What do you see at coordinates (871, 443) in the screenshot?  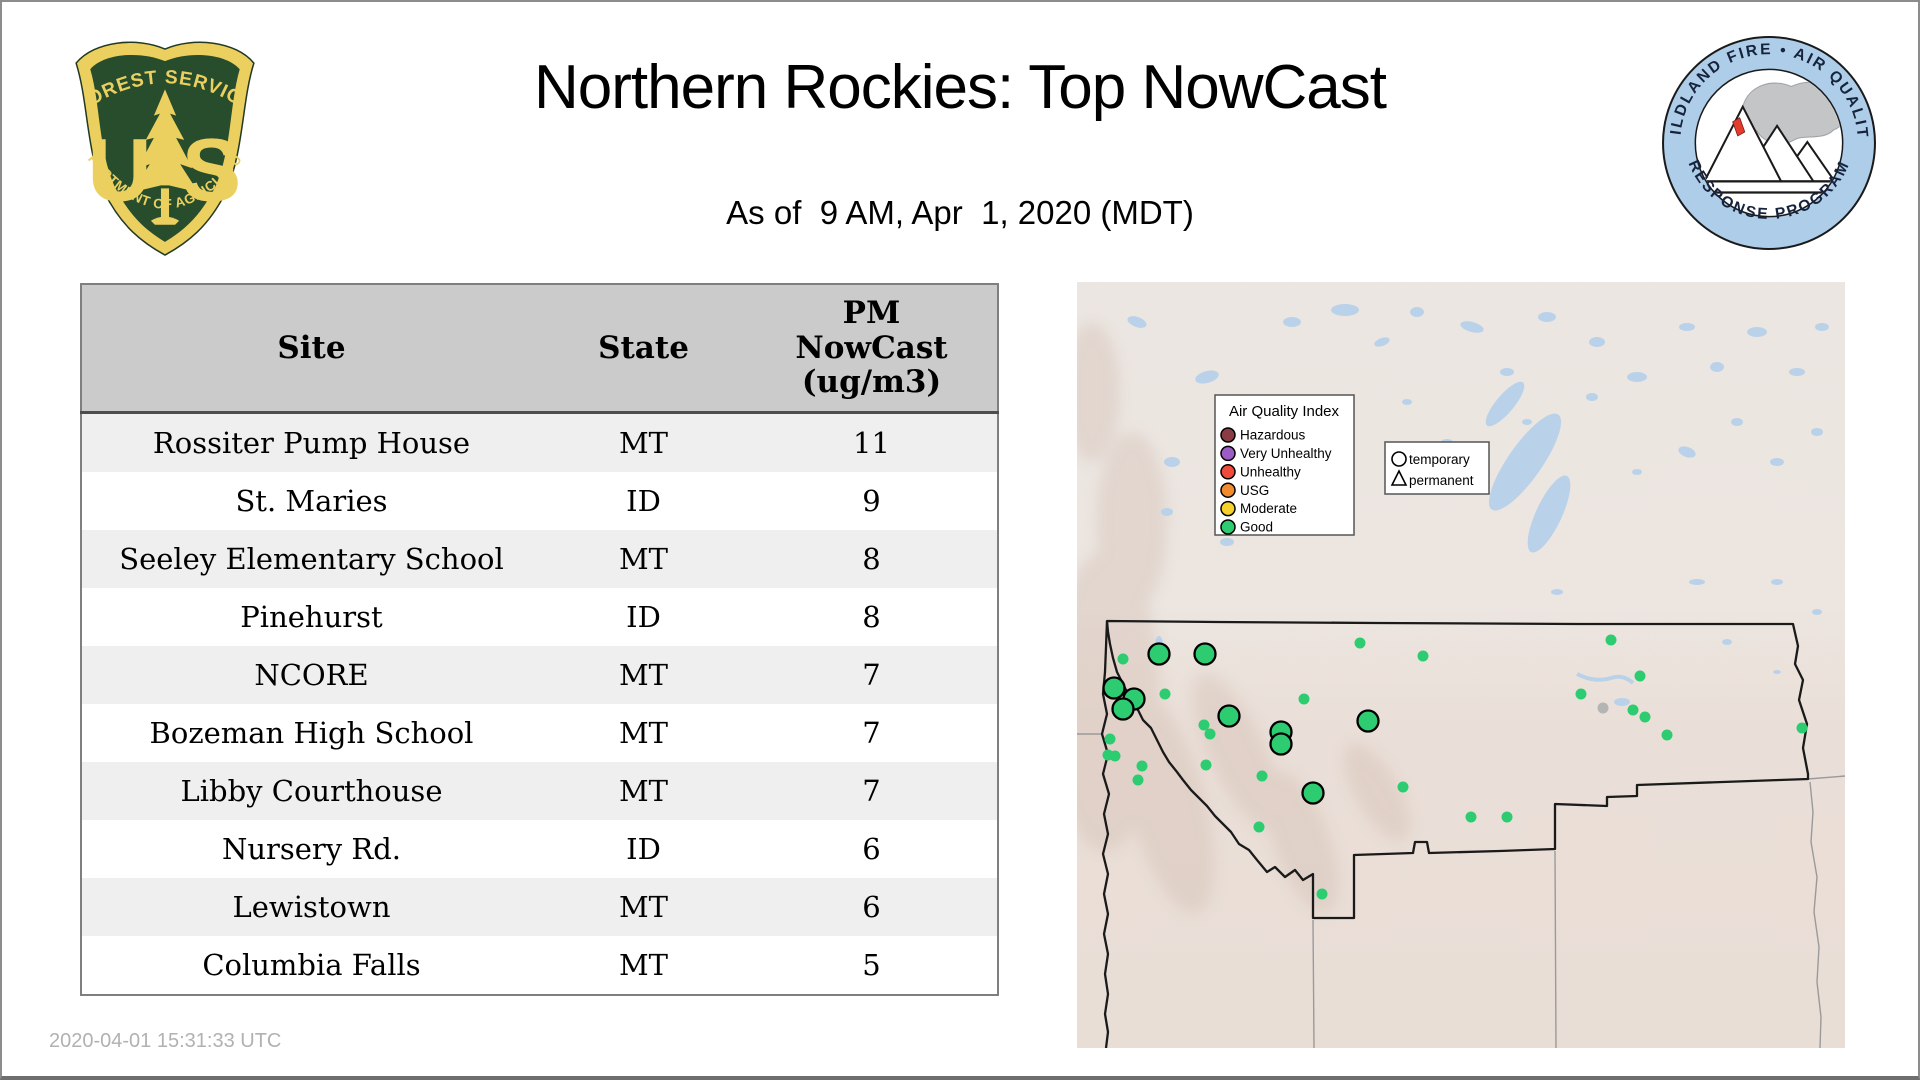 I see `value-cell: 11` at bounding box center [871, 443].